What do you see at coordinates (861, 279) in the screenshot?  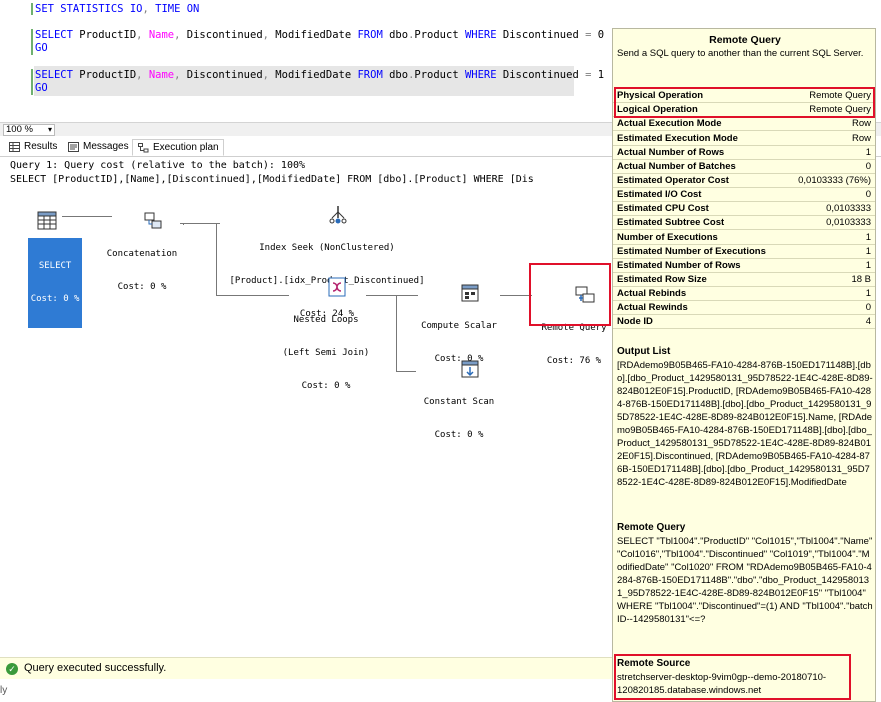 I see `property-value: 18 B` at bounding box center [861, 279].